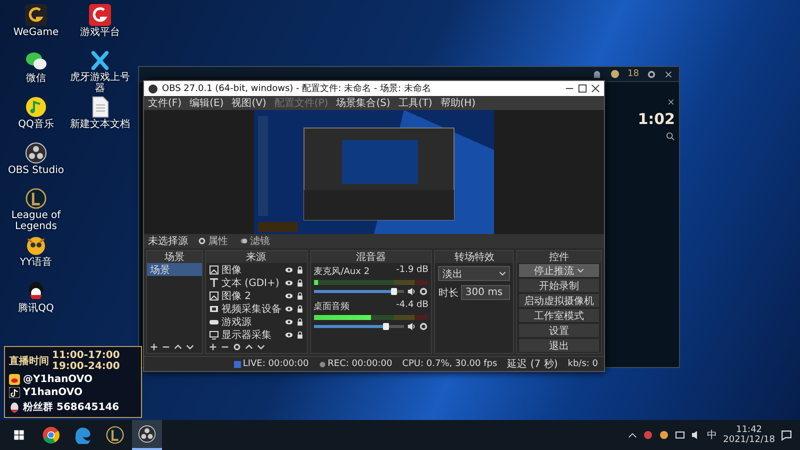 The image size is (800, 450). I want to click on duration-field: 300 ms, so click(485, 292).